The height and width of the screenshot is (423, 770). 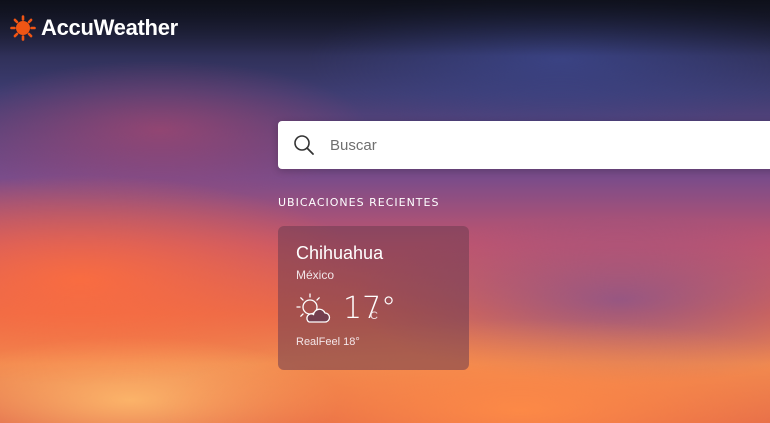 What do you see at coordinates (340, 253) in the screenshot?
I see `city-name: Chihuahua` at bounding box center [340, 253].